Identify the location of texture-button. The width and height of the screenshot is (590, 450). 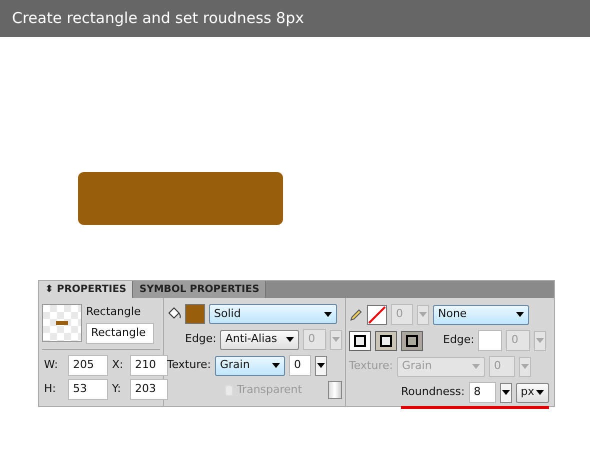
(335, 390).